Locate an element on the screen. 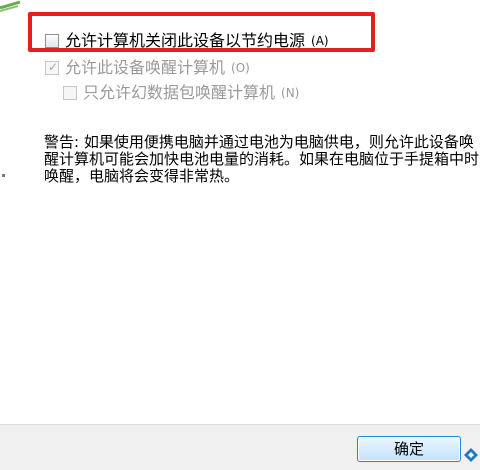  magic-packet-checkbox is located at coordinates (70, 93).